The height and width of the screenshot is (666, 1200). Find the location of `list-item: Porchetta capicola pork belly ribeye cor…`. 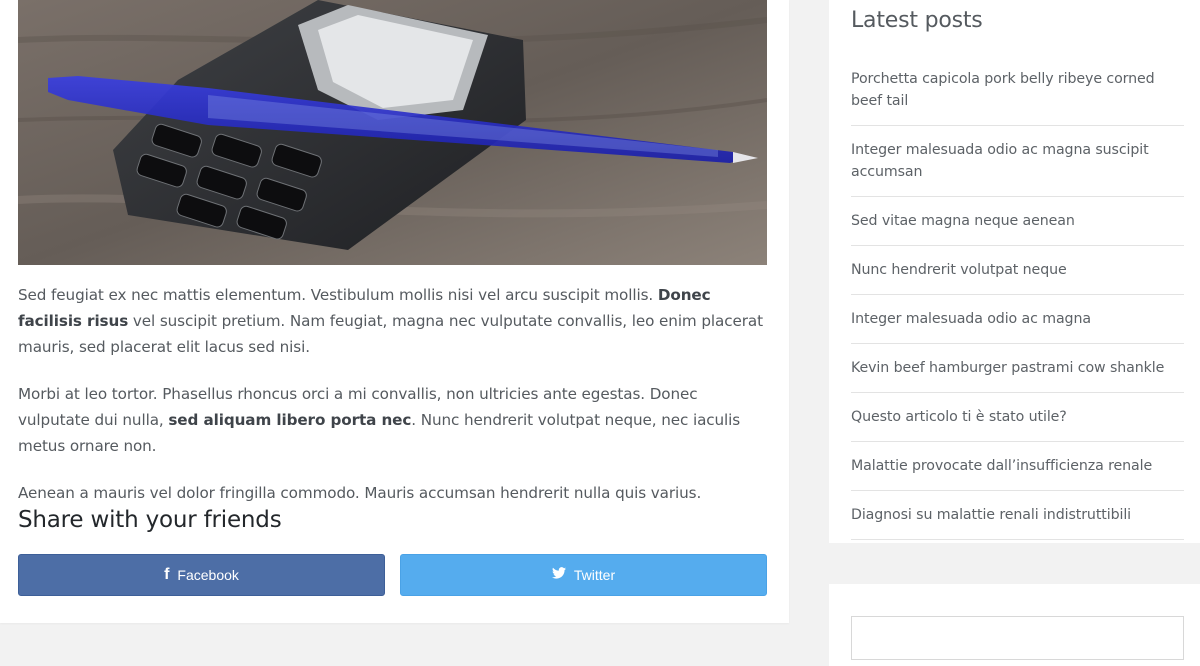

list-item: Porchetta capicola pork belly ribeye cor… is located at coordinates (1017, 90).